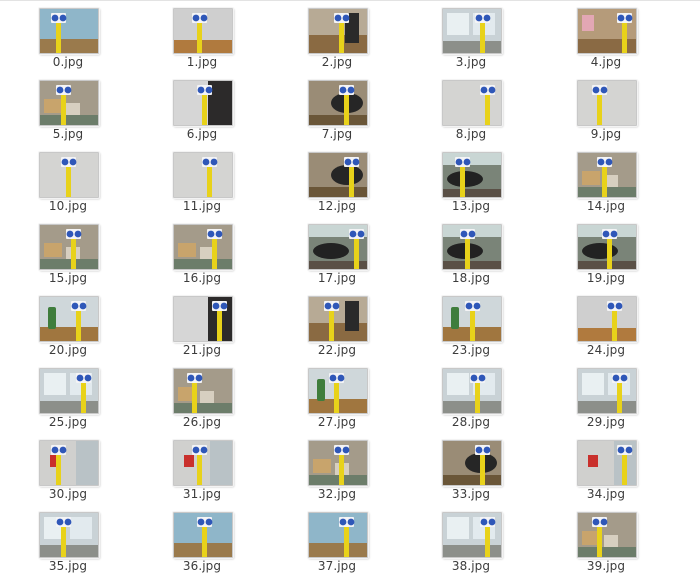 This screenshot has width=700, height=581. What do you see at coordinates (337, 494) in the screenshot?
I see `file-name-label: 32.jpg` at bounding box center [337, 494].